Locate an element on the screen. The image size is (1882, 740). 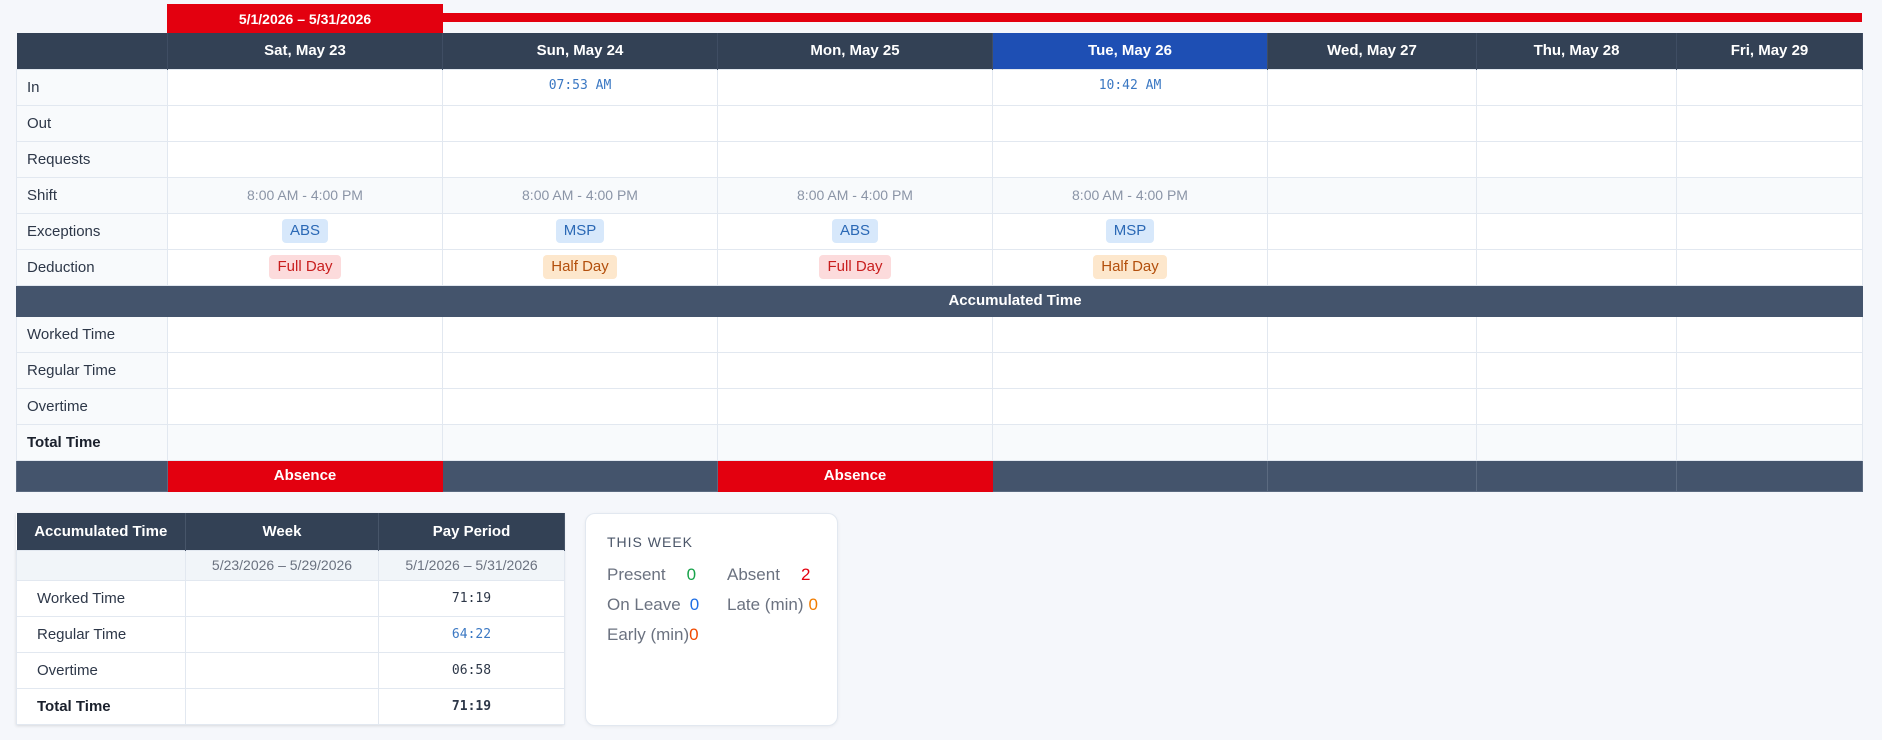
on-leave-value: 0 is located at coordinates (694, 604).